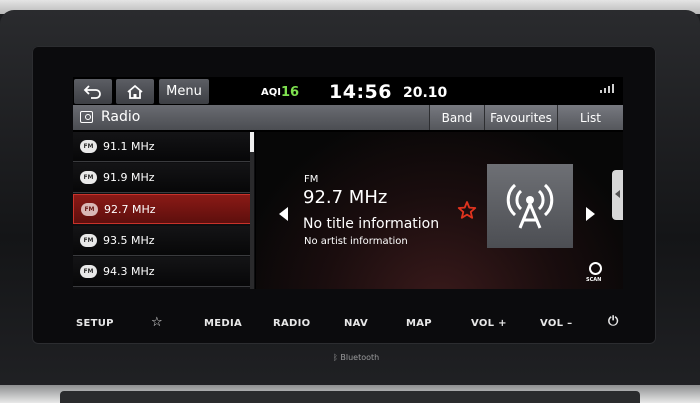 This screenshot has height=403, width=700. I want to click on next-station-icon, so click(590, 214).